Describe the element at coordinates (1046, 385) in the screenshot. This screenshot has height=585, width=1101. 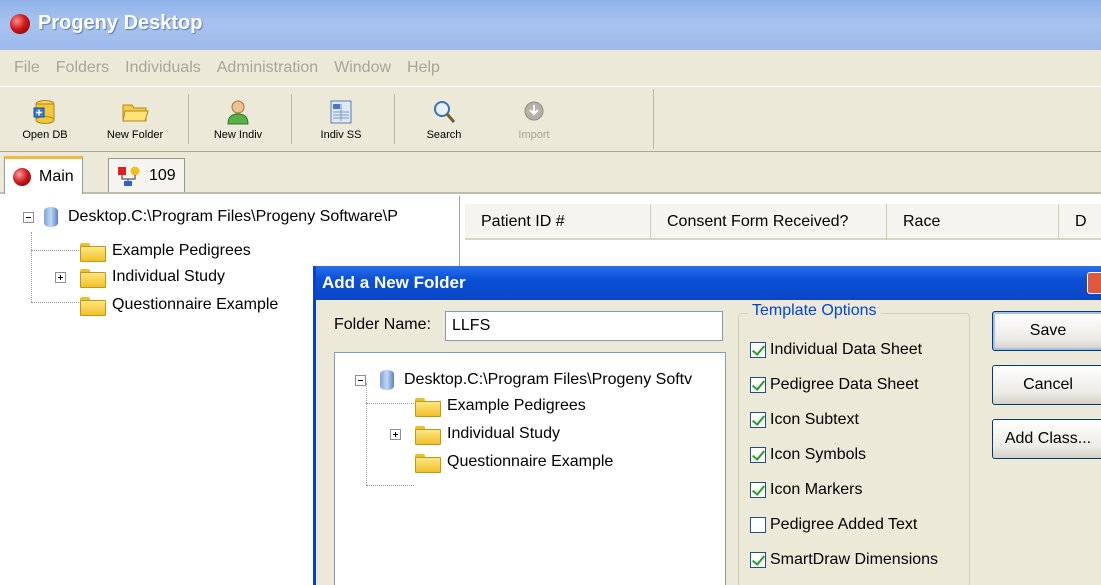
I see `cancel-button: Cancel` at that location.